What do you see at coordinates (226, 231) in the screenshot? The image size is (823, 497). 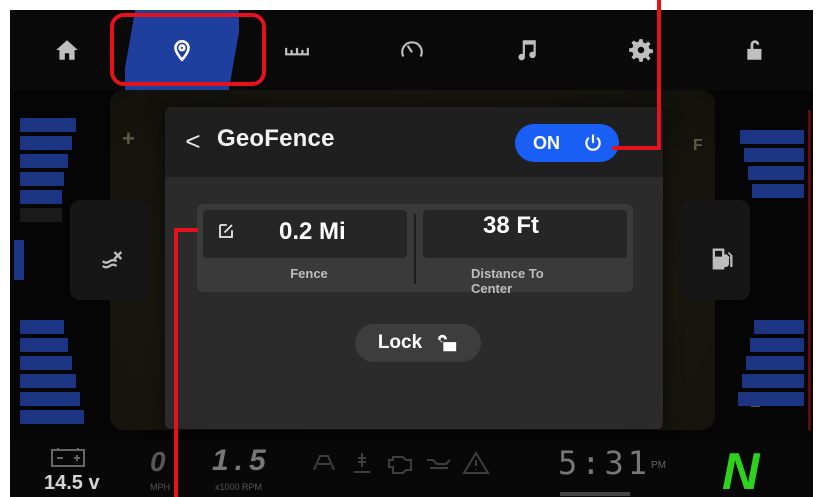 I see `edit-icon` at bounding box center [226, 231].